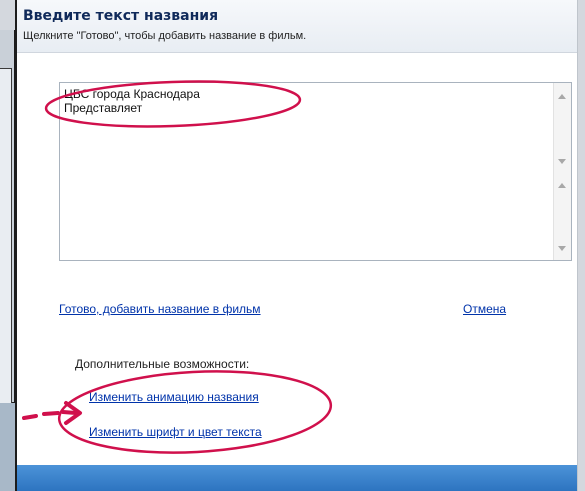  I want to click on scrollbar-upper, so click(562, 128).